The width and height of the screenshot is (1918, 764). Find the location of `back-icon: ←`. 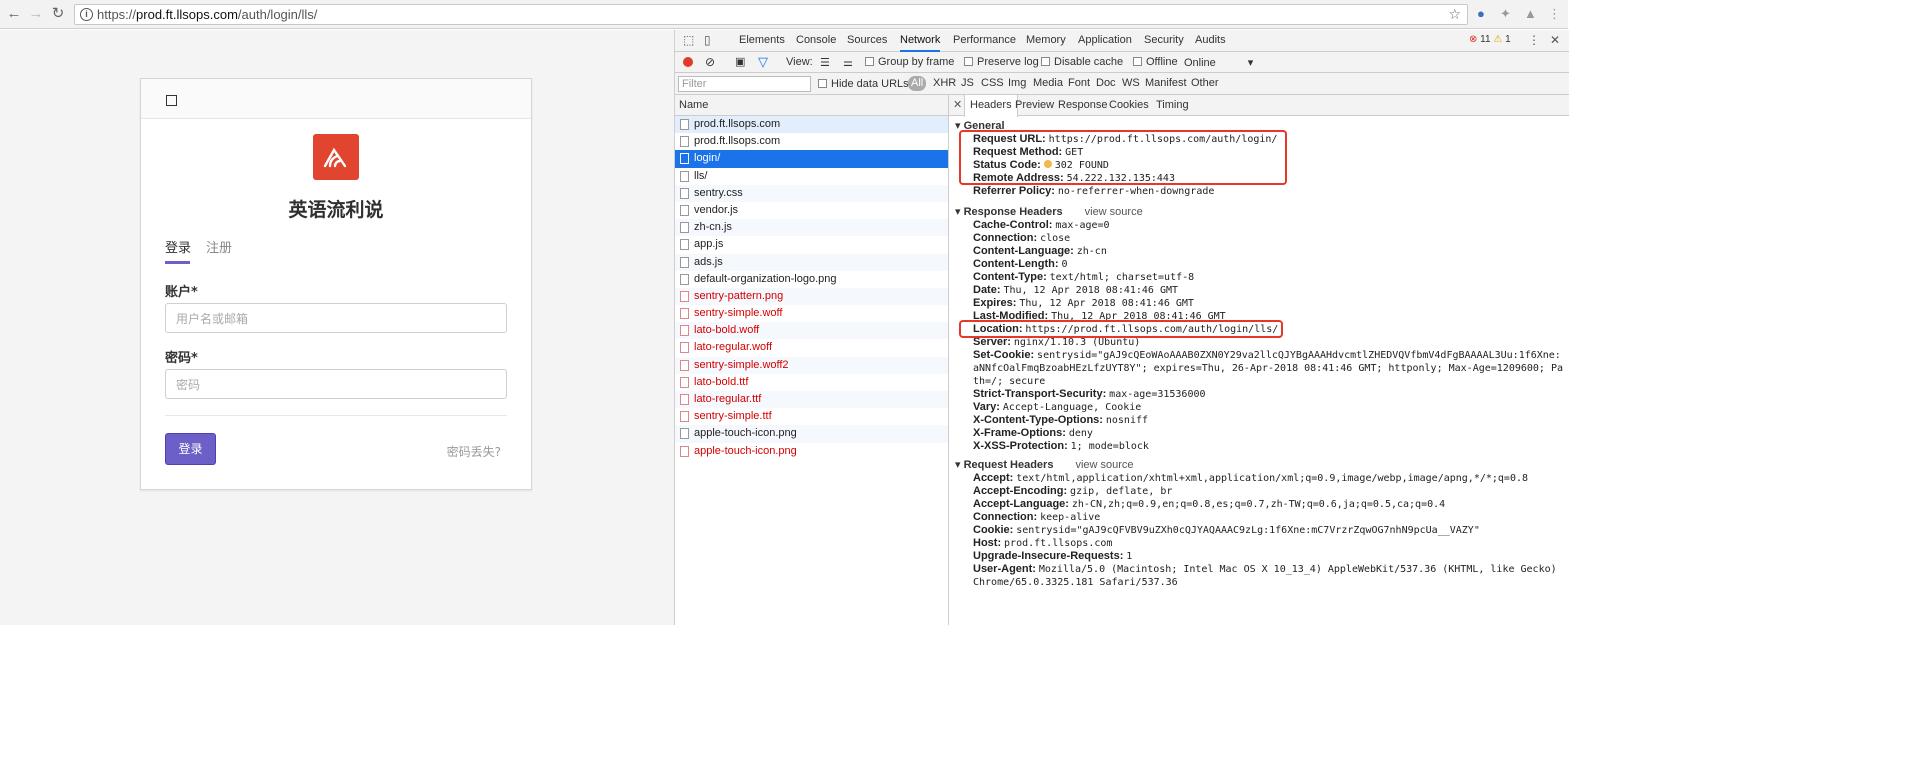

back-icon: ← is located at coordinates (14, 14).